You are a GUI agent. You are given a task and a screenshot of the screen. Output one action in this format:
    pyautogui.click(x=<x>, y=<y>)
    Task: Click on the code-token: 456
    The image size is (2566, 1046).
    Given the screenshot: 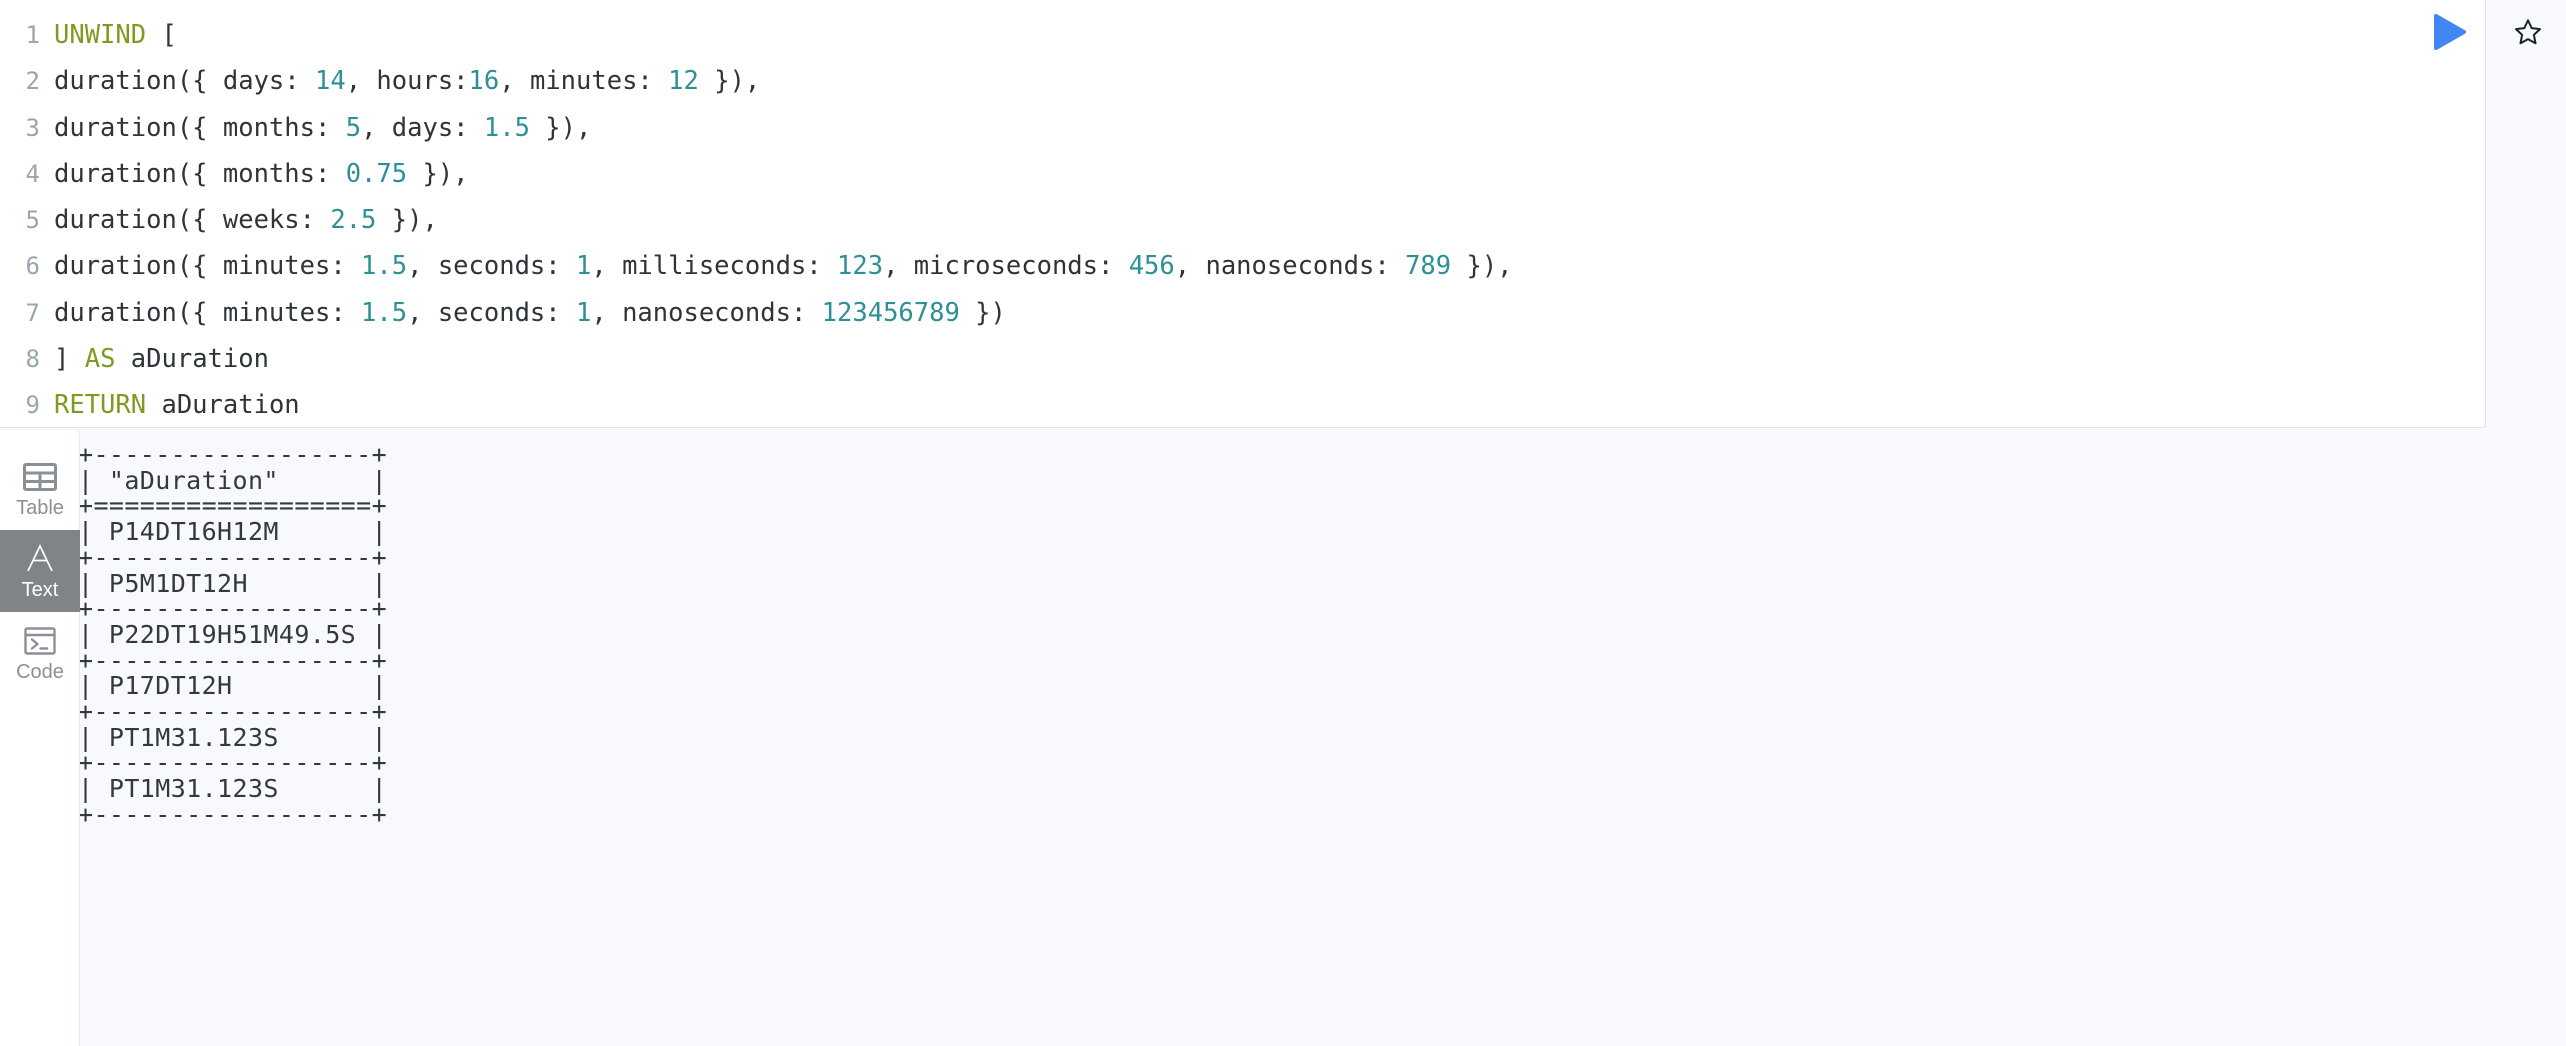 What is the action you would take?
    pyautogui.click(x=1151, y=266)
    